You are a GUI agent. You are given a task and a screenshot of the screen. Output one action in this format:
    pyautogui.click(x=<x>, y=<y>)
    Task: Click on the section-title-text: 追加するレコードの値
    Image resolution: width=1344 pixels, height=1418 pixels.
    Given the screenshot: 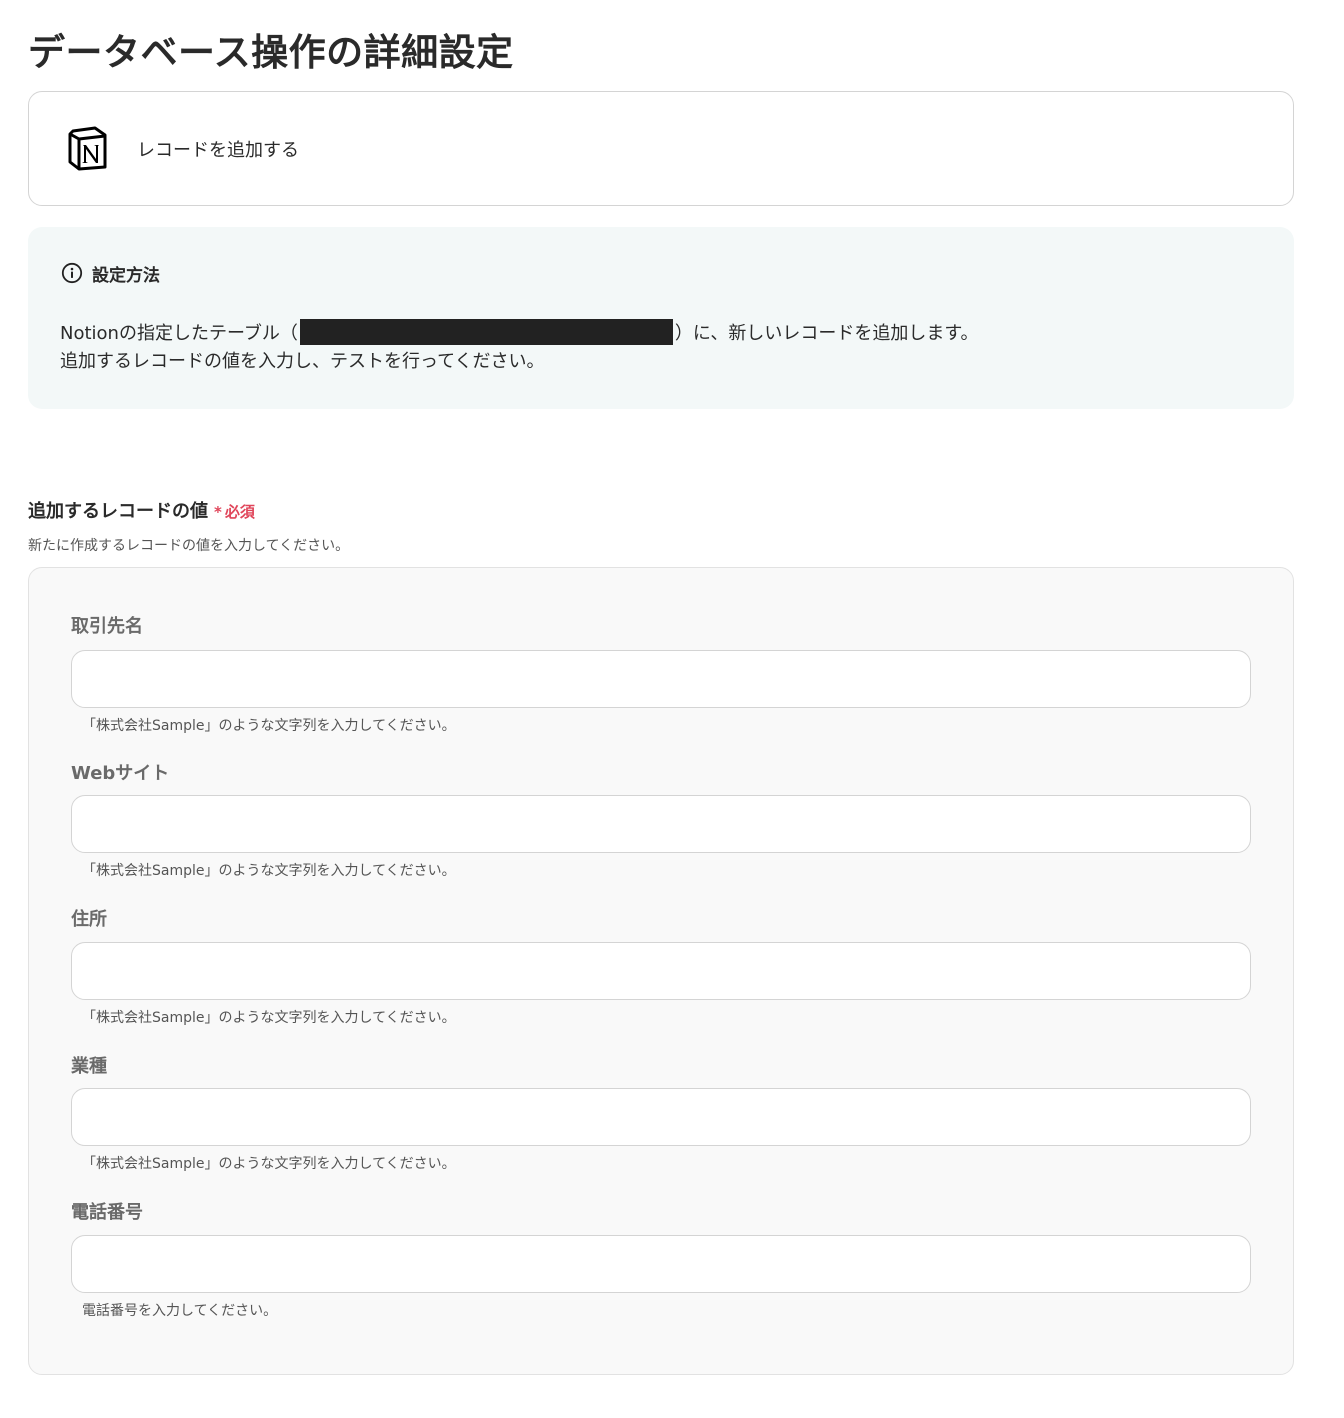 What is the action you would take?
    pyautogui.click(x=118, y=511)
    